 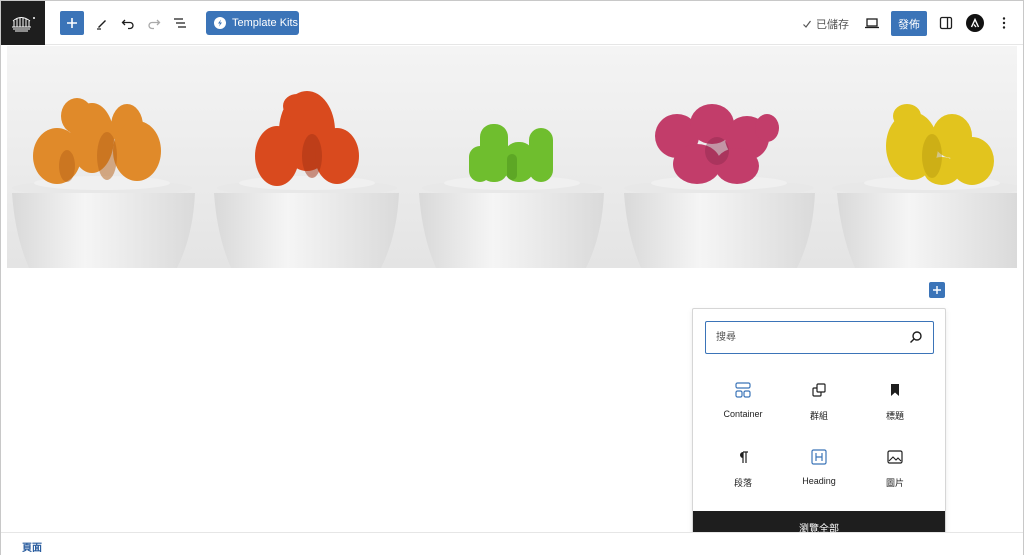 I want to click on quick-inserter-panel: Container 群組 標題, so click(x=819, y=426).